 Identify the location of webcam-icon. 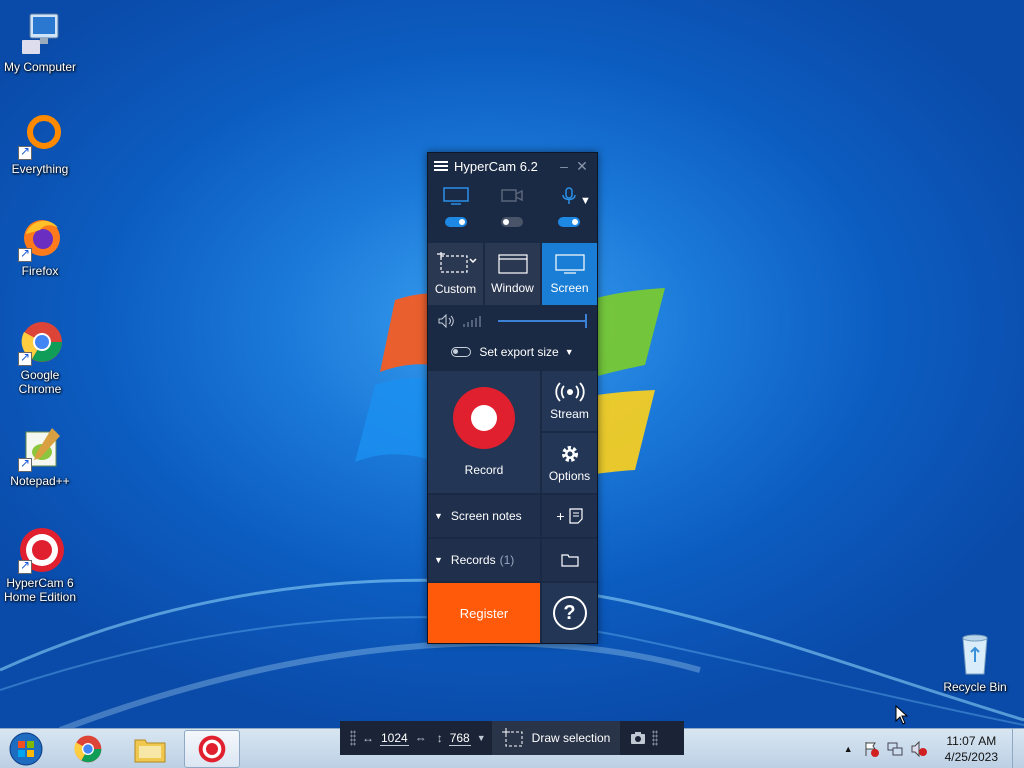
(512, 195).